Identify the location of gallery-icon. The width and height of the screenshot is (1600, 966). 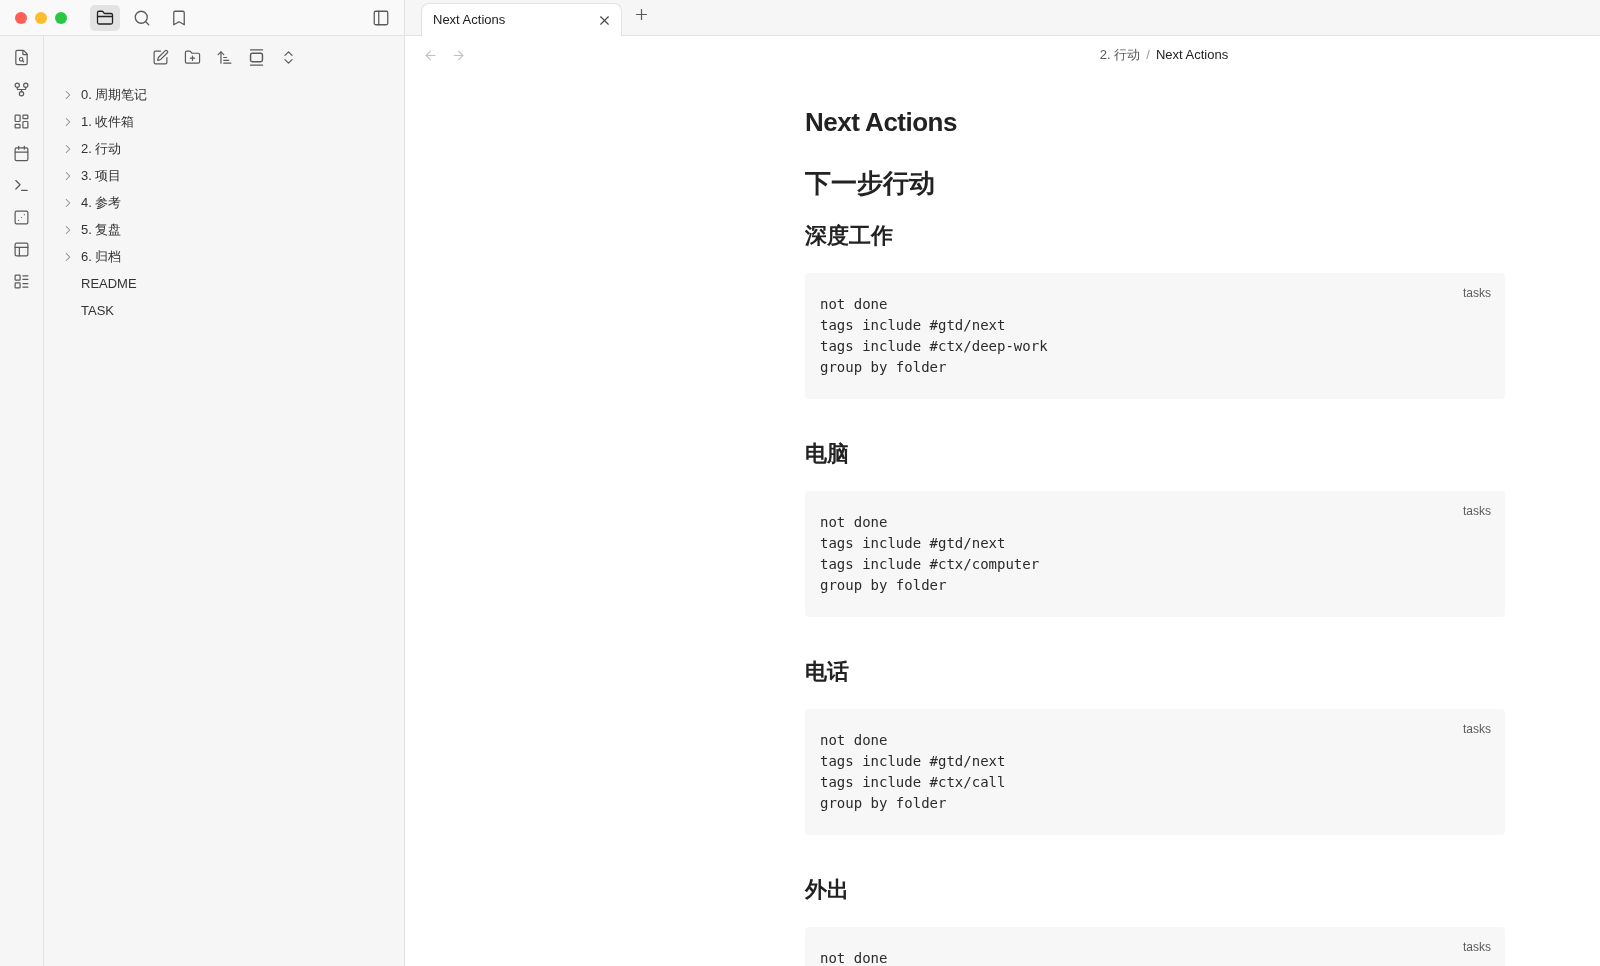
(256, 57).